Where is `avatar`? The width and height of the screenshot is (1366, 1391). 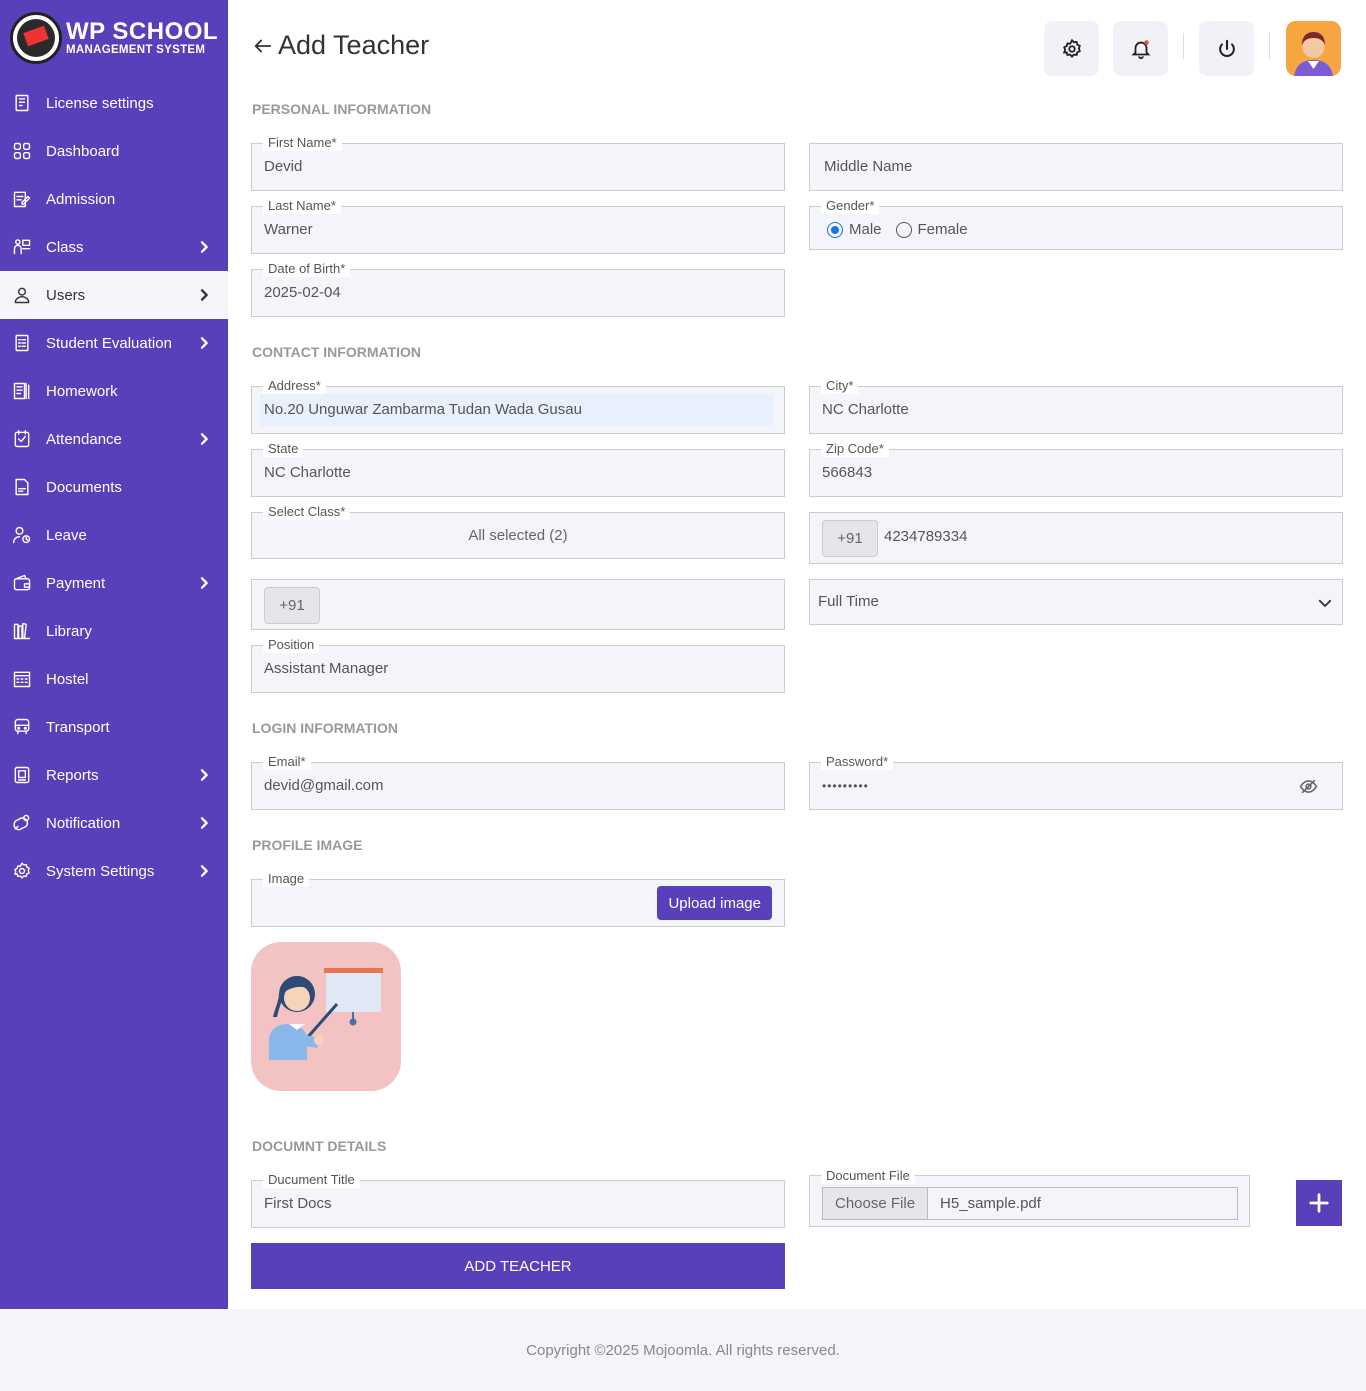
avatar is located at coordinates (1313, 48).